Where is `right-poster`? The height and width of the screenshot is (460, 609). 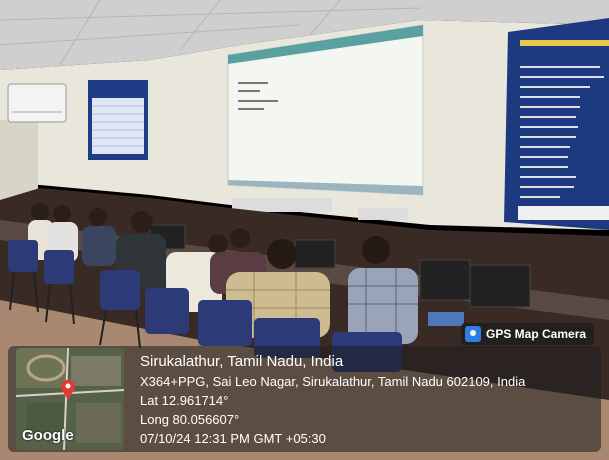
right-poster is located at coordinates (556, 124).